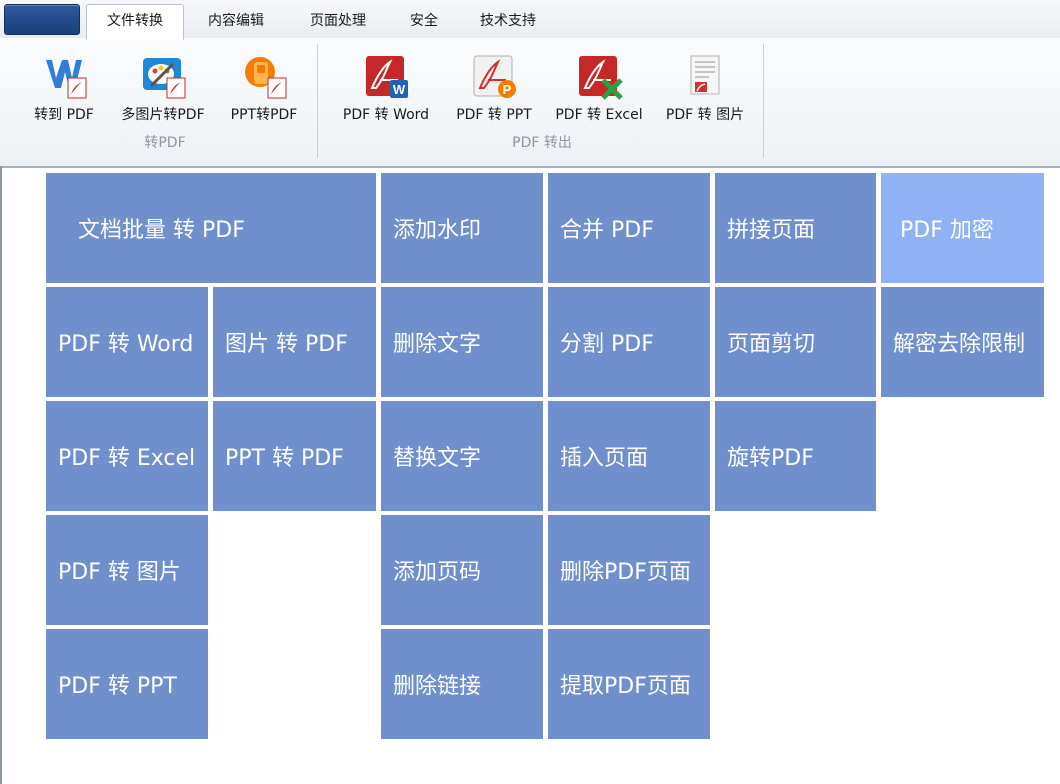 This screenshot has height=784, width=1060. What do you see at coordinates (629, 342) in the screenshot?
I see `tile-split-pdf: 分割 PDF` at bounding box center [629, 342].